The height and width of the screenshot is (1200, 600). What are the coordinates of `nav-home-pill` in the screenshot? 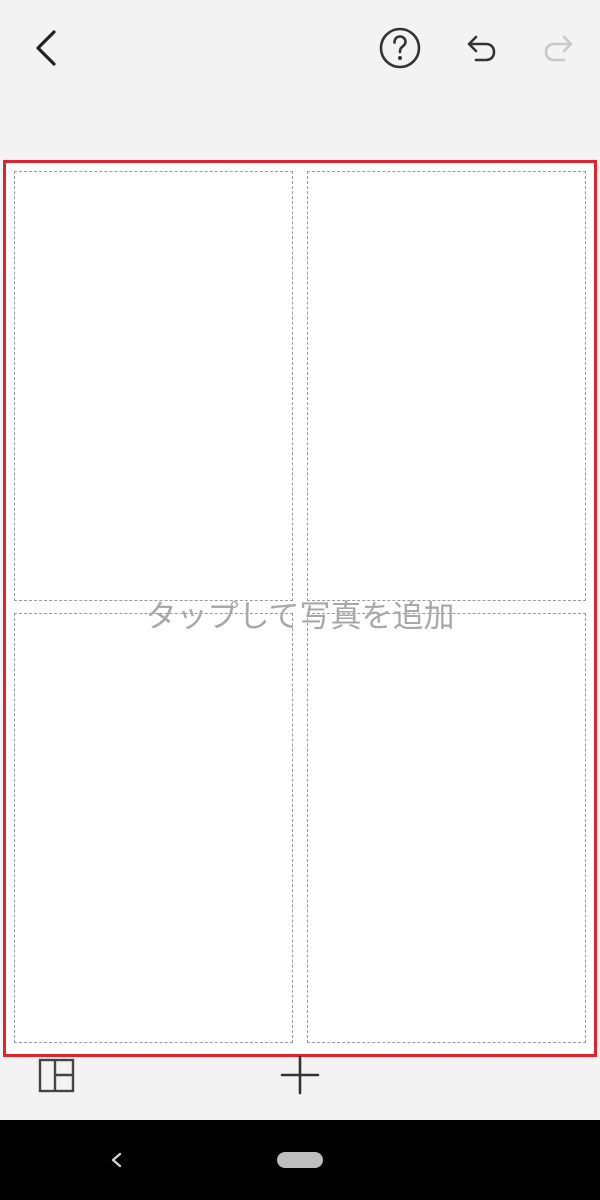 It's located at (300, 1160).